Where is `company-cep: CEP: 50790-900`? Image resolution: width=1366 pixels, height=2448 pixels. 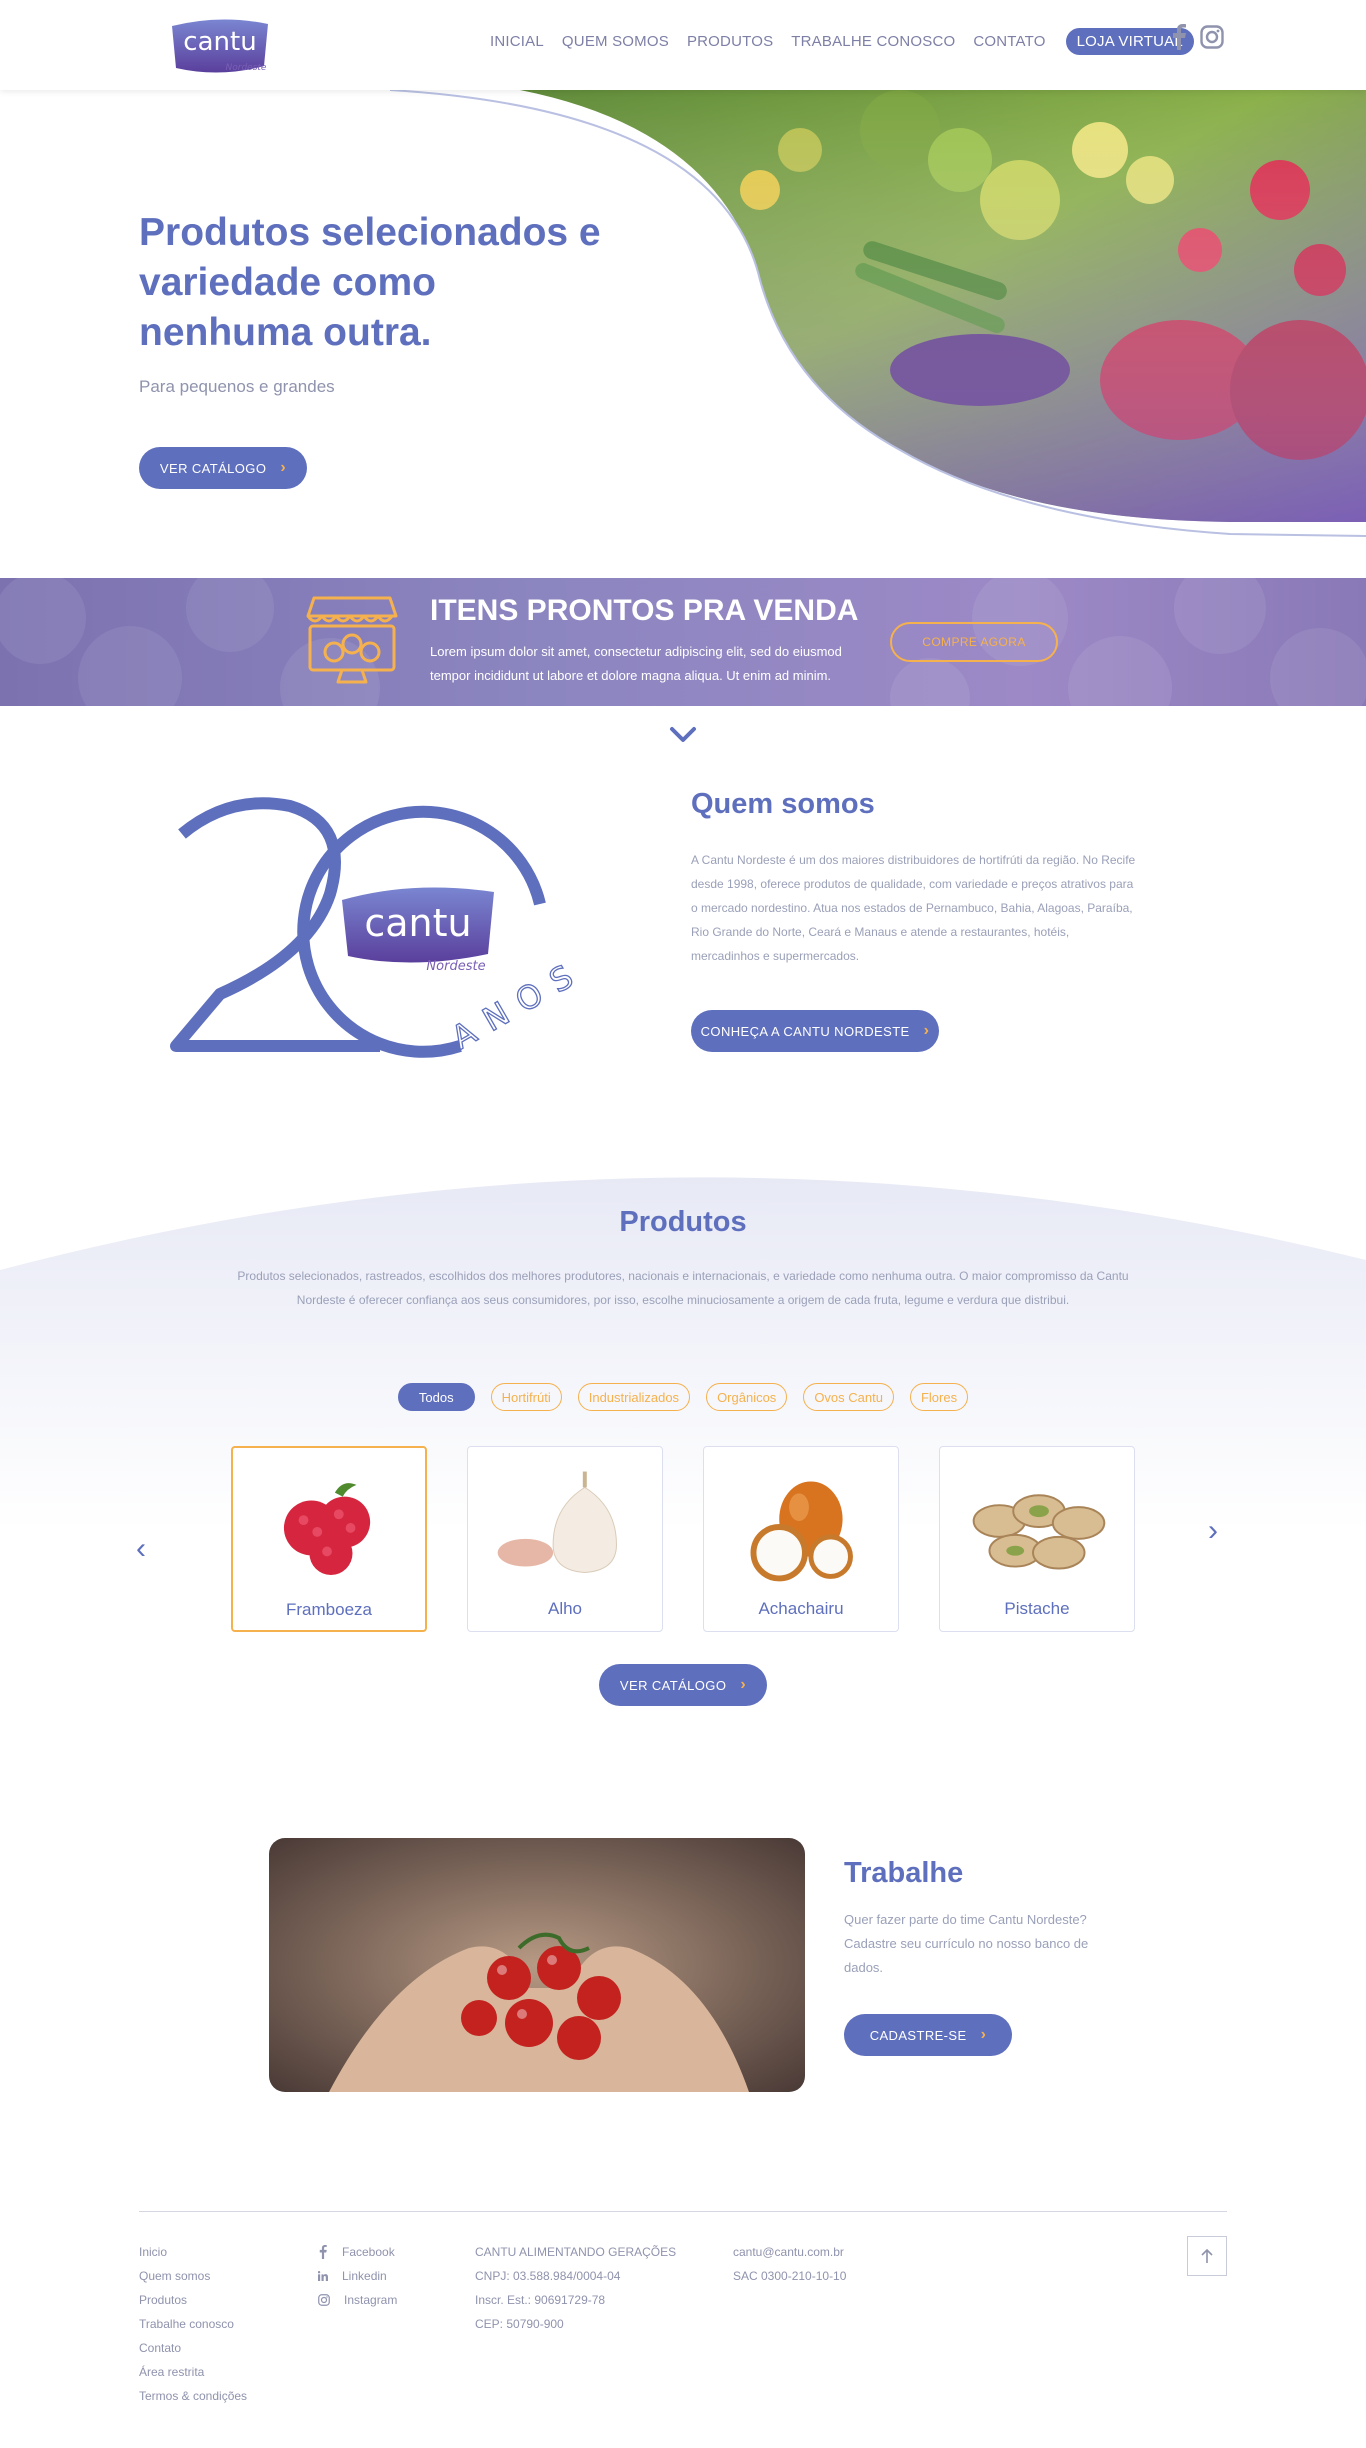
company-cep: CEP: 50790-900 is located at coordinates (519, 2324).